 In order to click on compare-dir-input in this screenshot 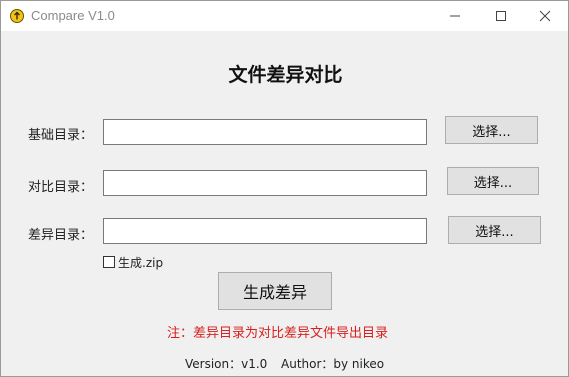, I will do `click(265, 183)`.